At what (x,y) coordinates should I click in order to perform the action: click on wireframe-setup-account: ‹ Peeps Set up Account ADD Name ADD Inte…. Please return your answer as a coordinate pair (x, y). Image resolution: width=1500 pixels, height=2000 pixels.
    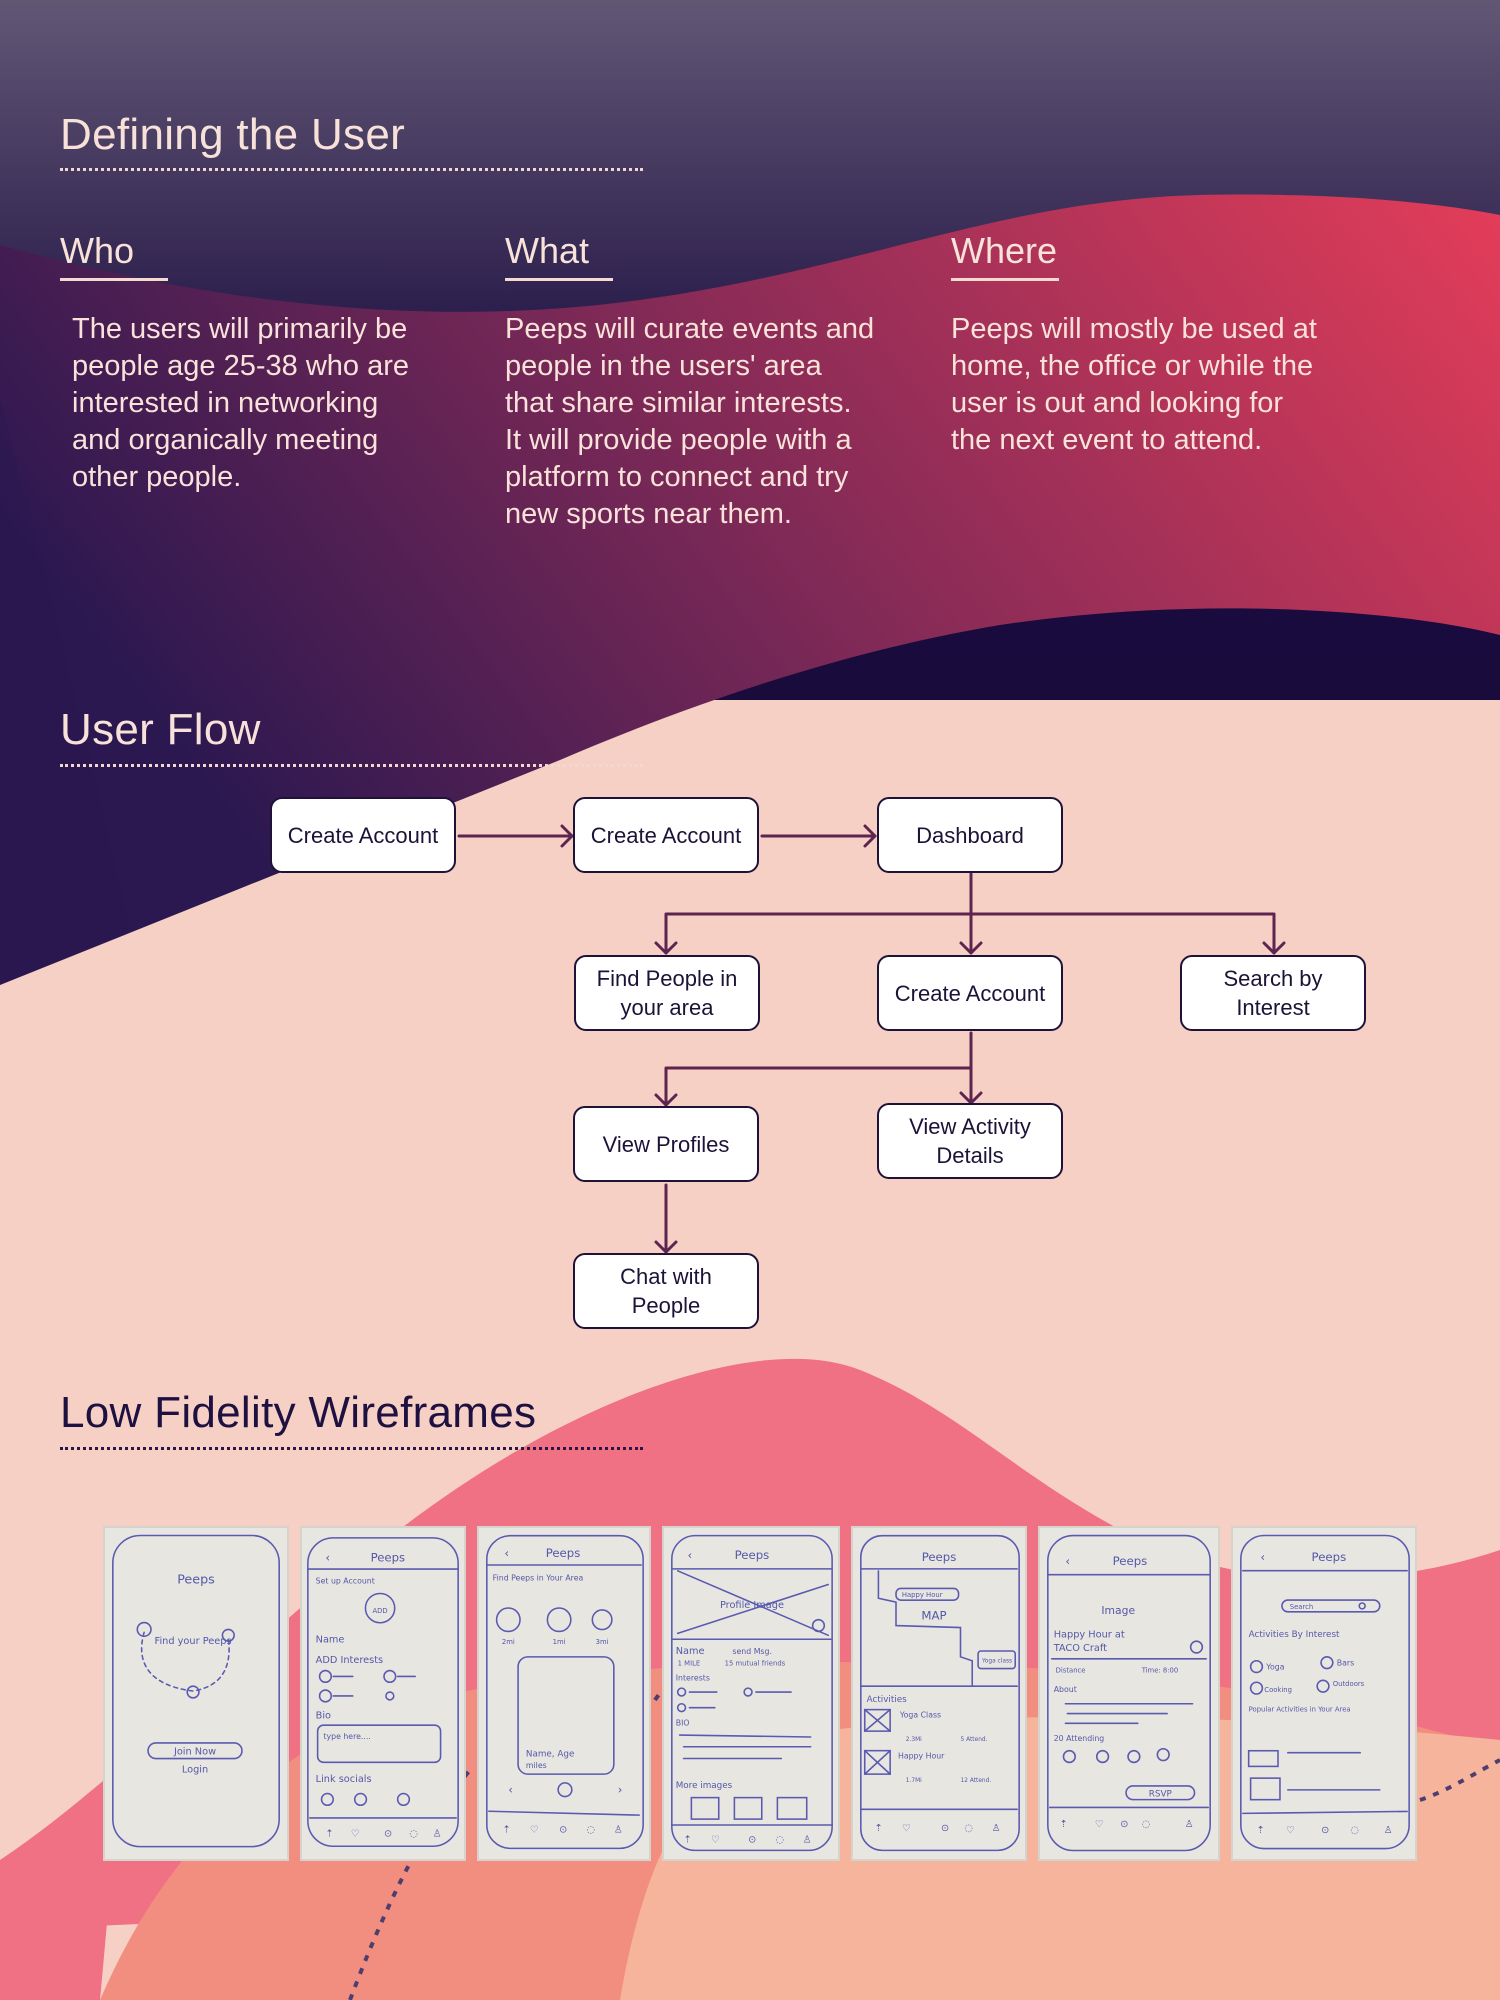
    Looking at the image, I should click on (383, 1693).